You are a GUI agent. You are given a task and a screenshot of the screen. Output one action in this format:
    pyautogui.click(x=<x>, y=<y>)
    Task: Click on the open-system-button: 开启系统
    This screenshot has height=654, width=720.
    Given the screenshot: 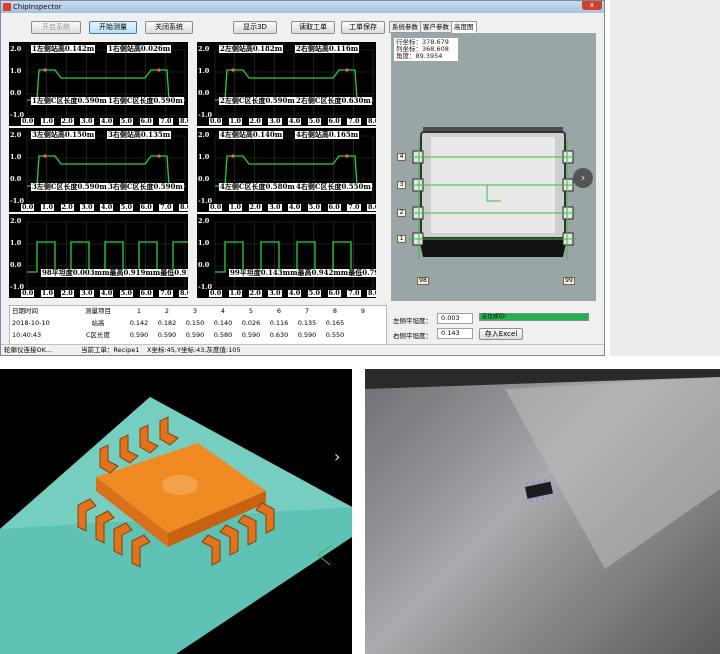 What is the action you would take?
    pyautogui.click(x=56, y=27)
    